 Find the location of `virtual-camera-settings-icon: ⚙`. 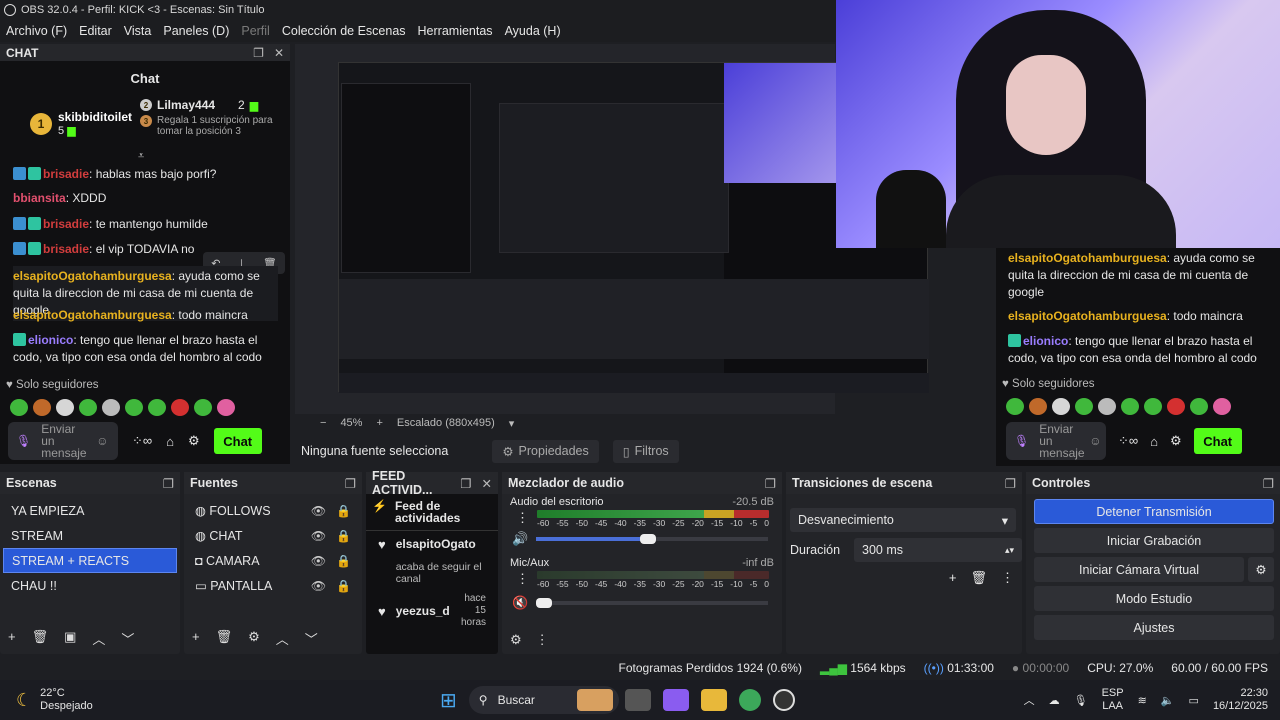

virtual-camera-settings-icon: ⚙ is located at coordinates (1261, 569).